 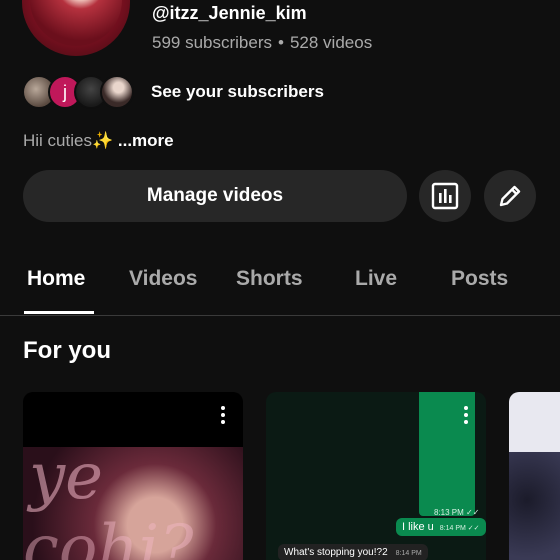 What do you see at coordinates (133, 476) in the screenshot?
I see `short-card: ye cohi?` at bounding box center [133, 476].